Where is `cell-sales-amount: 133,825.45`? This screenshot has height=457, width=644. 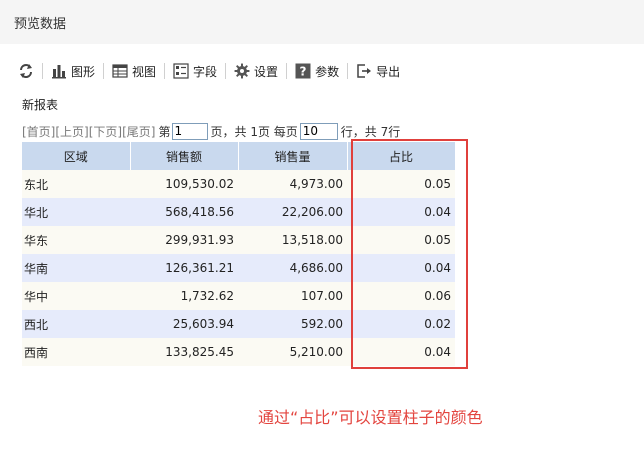 cell-sales-amount: 133,825.45 is located at coordinates (184, 352).